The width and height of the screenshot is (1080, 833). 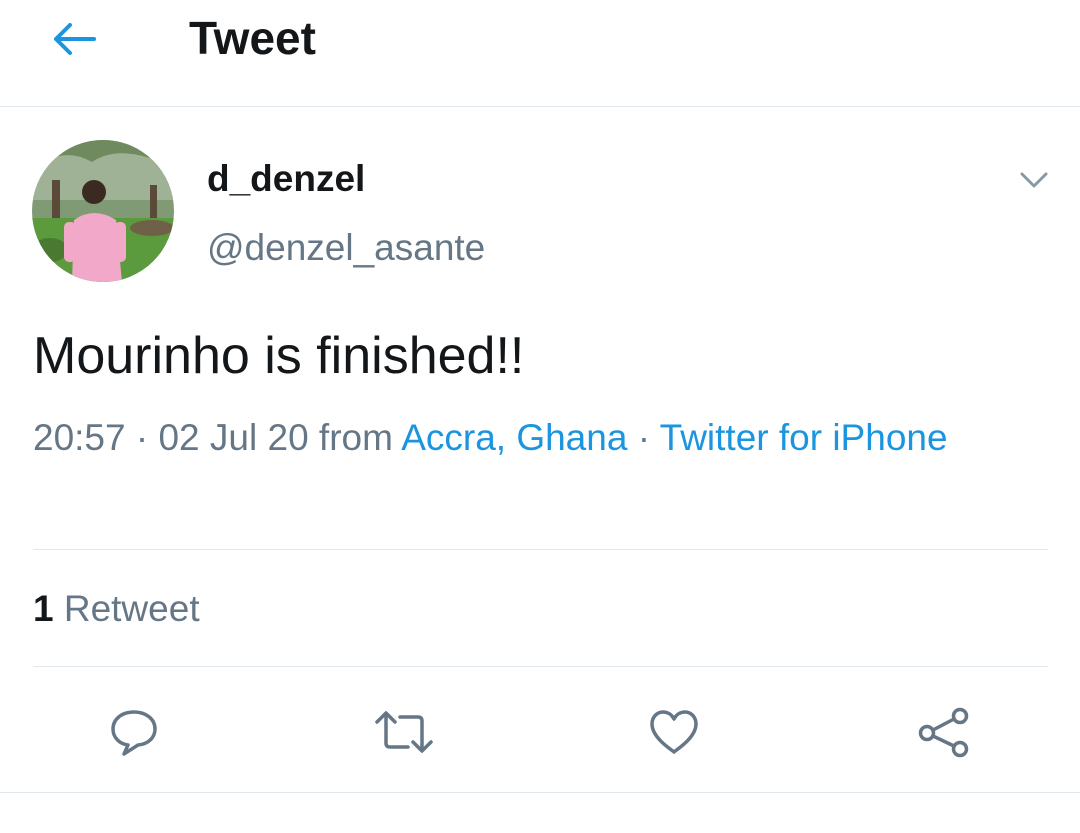 I want to click on like-button, so click(x=674, y=732).